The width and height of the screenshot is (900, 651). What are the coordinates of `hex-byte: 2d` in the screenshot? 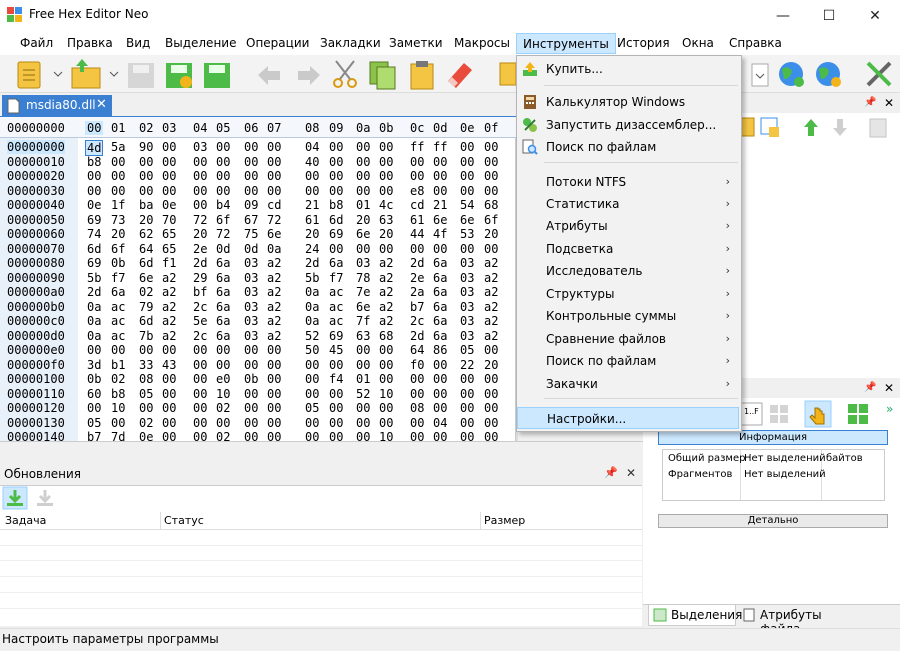 It's located at (417, 336).